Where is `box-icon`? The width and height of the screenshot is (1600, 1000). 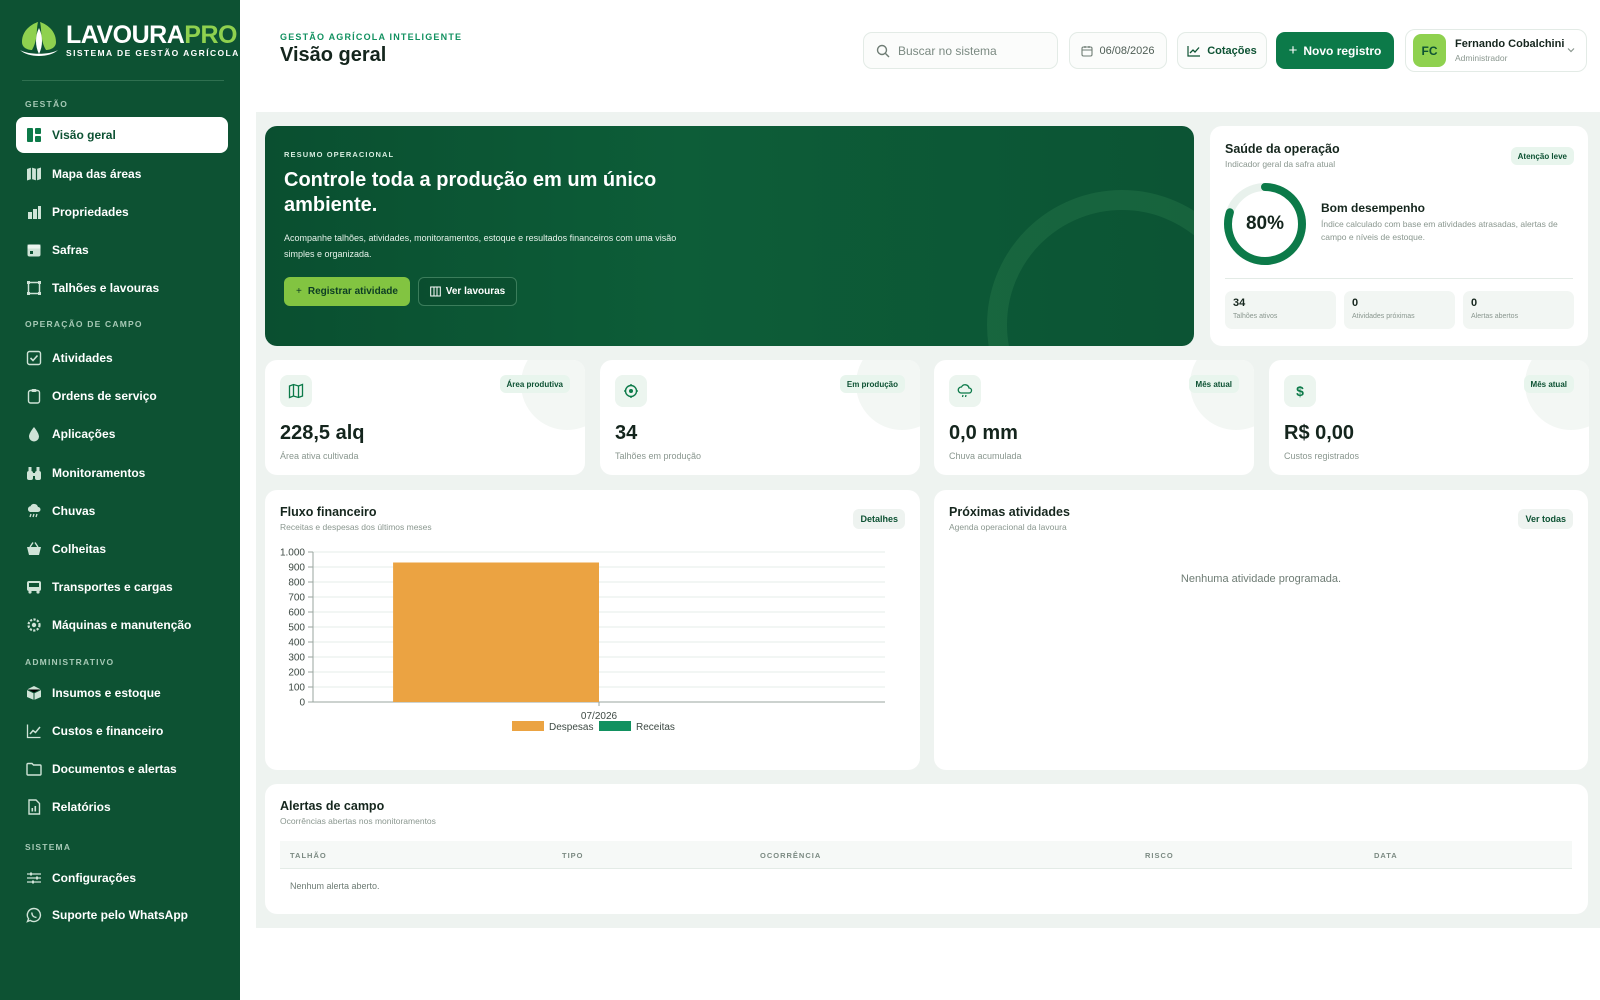 box-icon is located at coordinates (34, 693).